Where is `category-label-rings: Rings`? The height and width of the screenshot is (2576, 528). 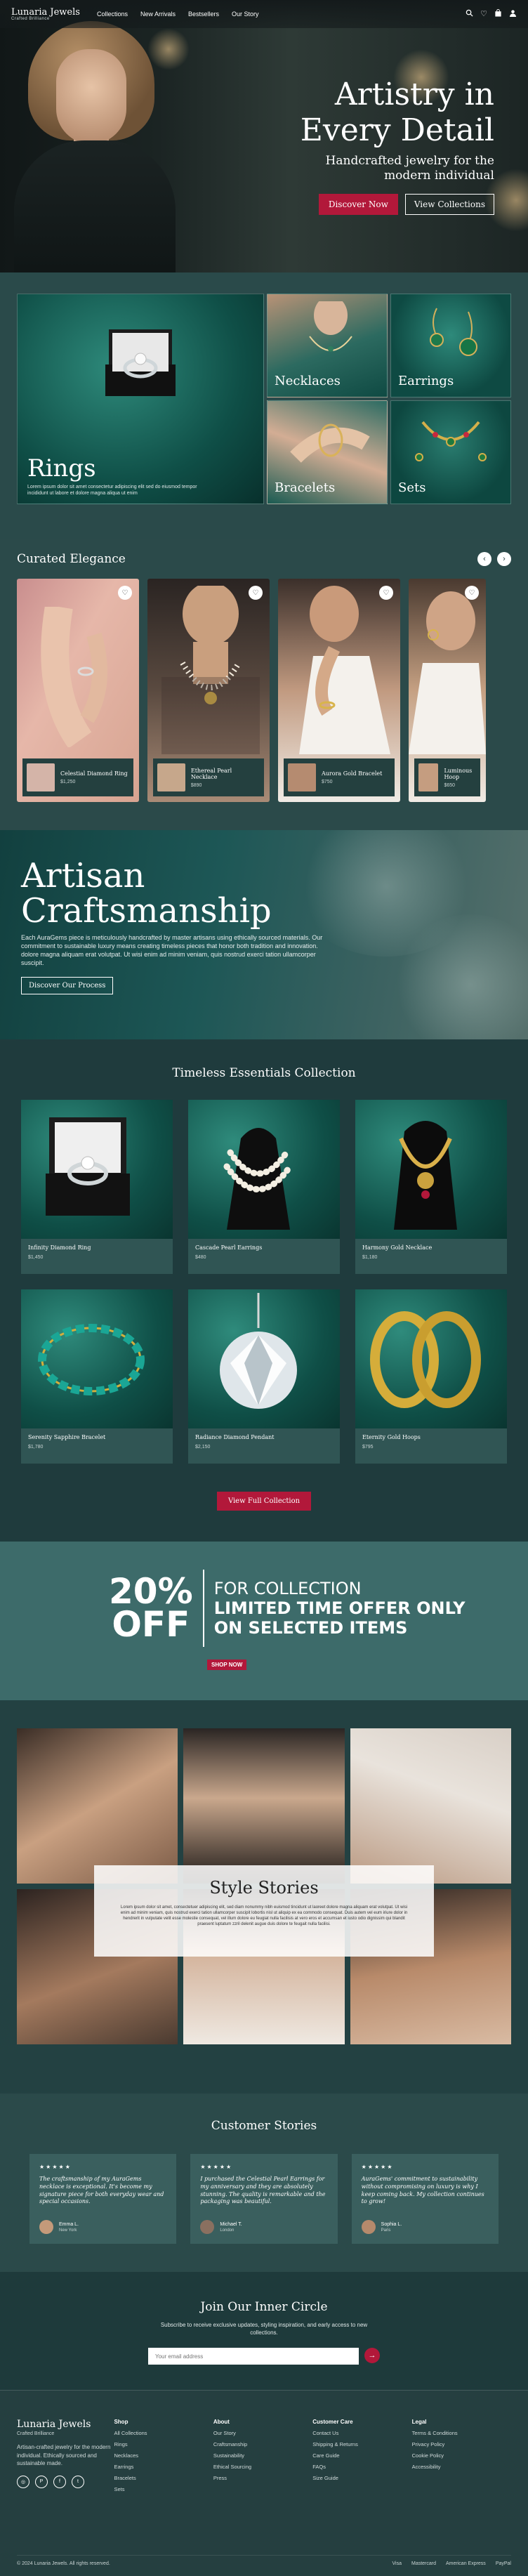
category-label-rings: Rings is located at coordinates (61, 468).